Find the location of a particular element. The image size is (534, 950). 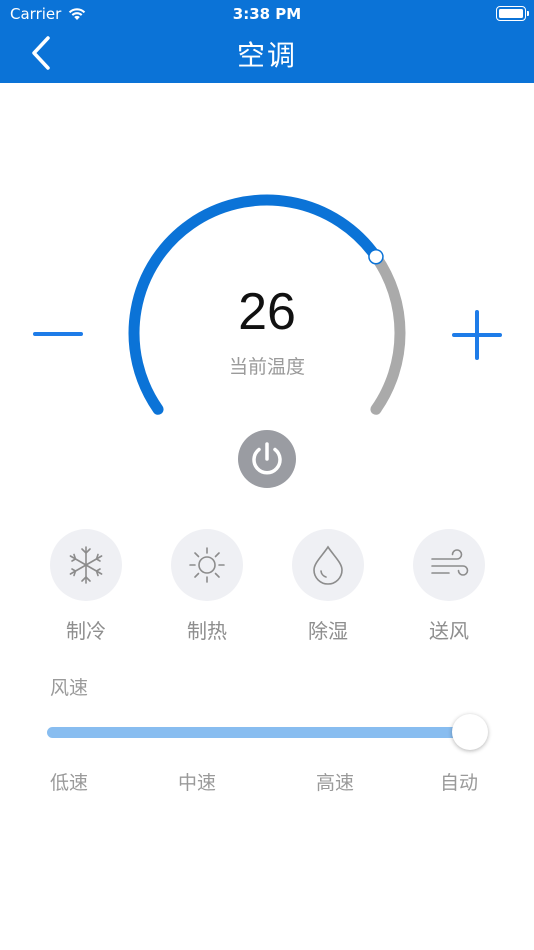

mode-heat-circle is located at coordinates (207, 565).